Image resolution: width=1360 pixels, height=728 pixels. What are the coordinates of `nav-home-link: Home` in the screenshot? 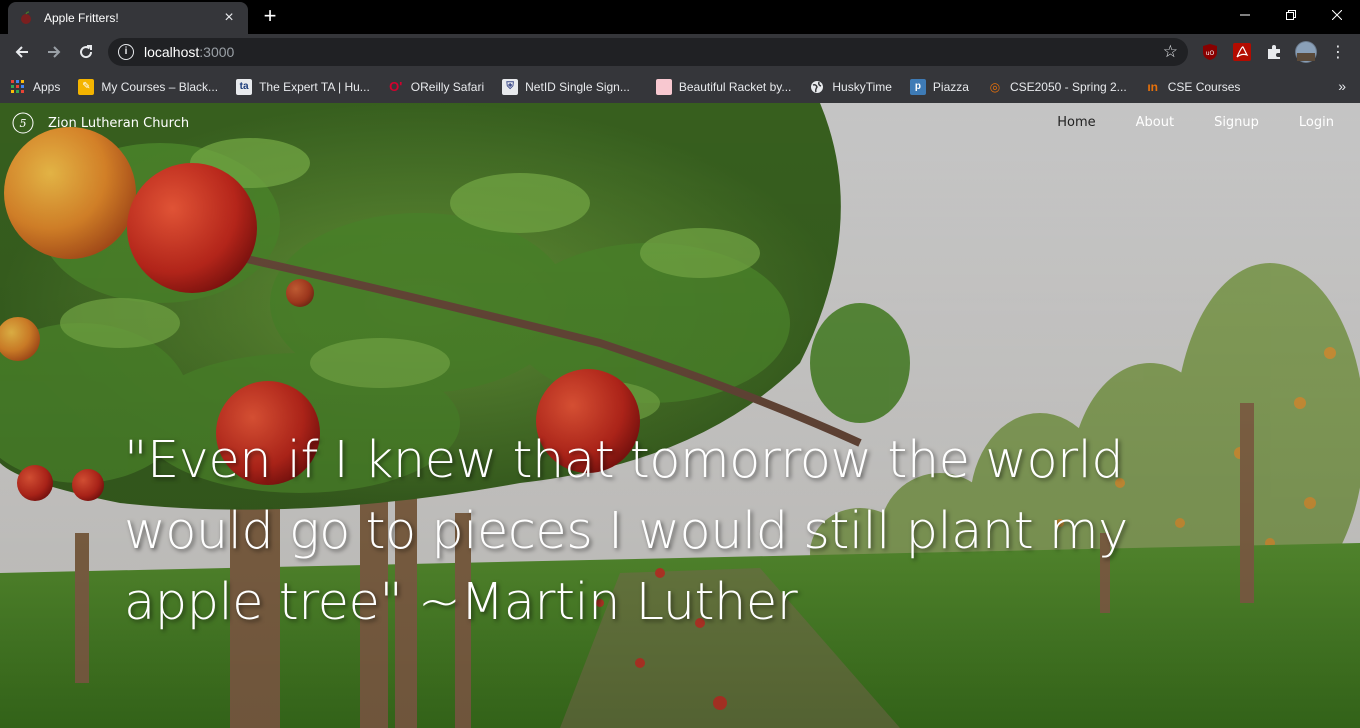 It's located at (1076, 122).